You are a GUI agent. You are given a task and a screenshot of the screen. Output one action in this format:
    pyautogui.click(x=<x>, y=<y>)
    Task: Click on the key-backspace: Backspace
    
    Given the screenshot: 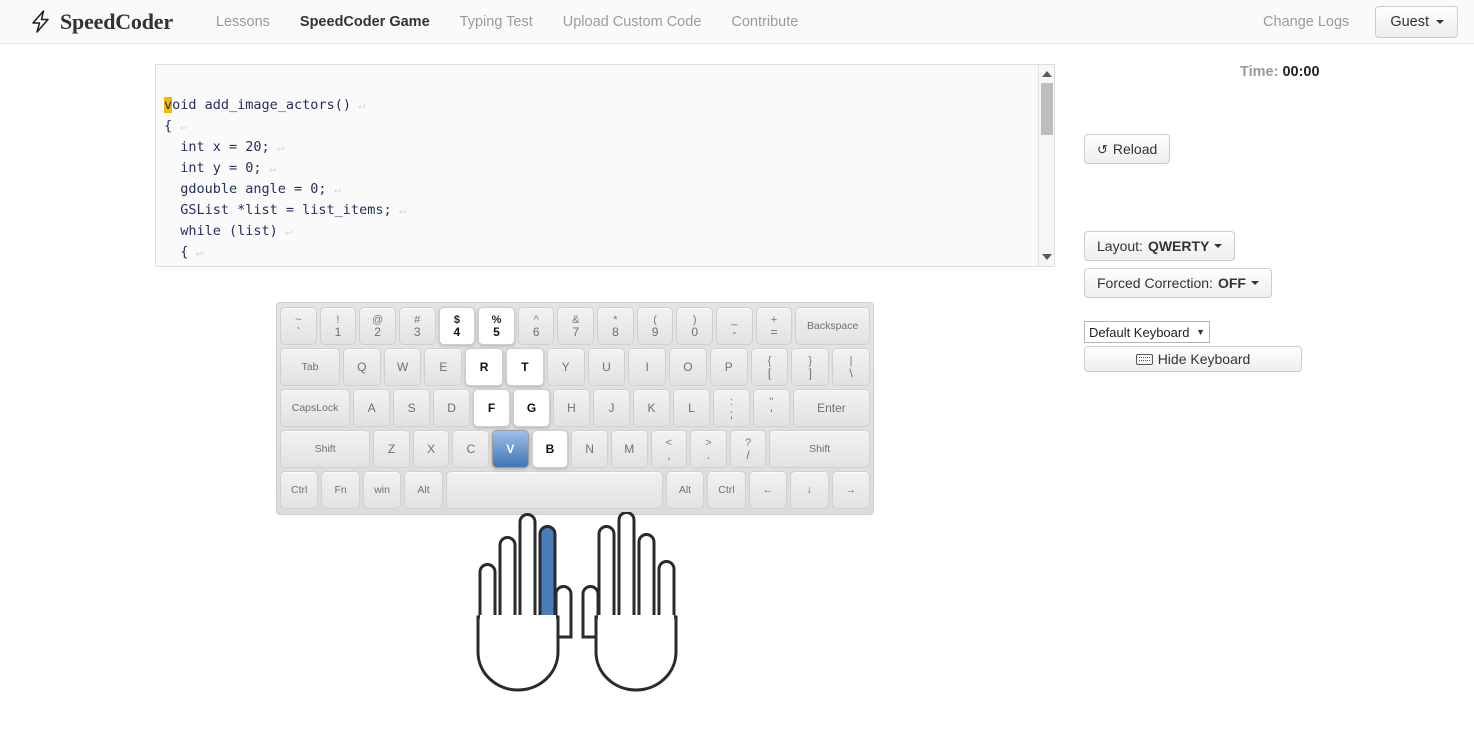 What is the action you would take?
    pyautogui.click(x=833, y=326)
    